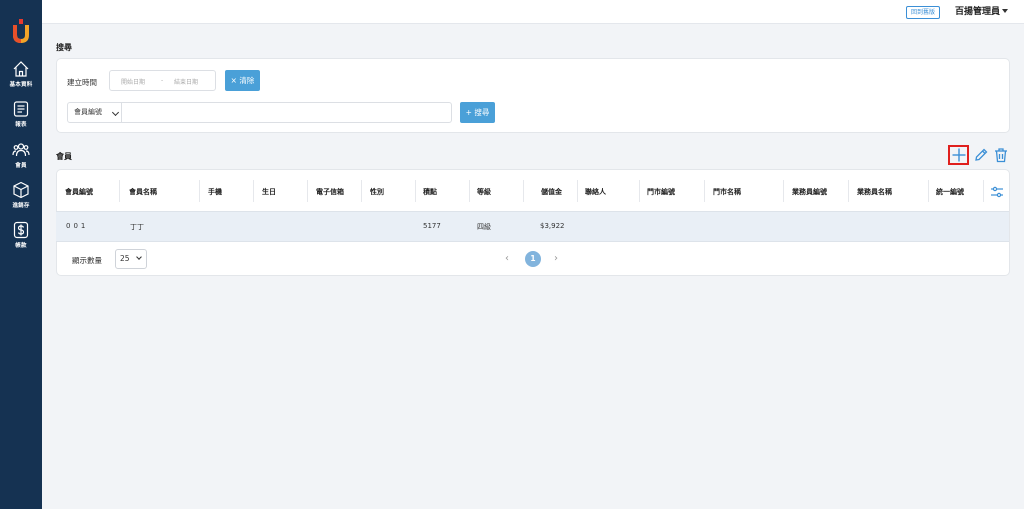 The height and width of the screenshot is (509, 1024). Describe the element at coordinates (552, 226) in the screenshot. I see `cell-balance: $3,922` at that location.